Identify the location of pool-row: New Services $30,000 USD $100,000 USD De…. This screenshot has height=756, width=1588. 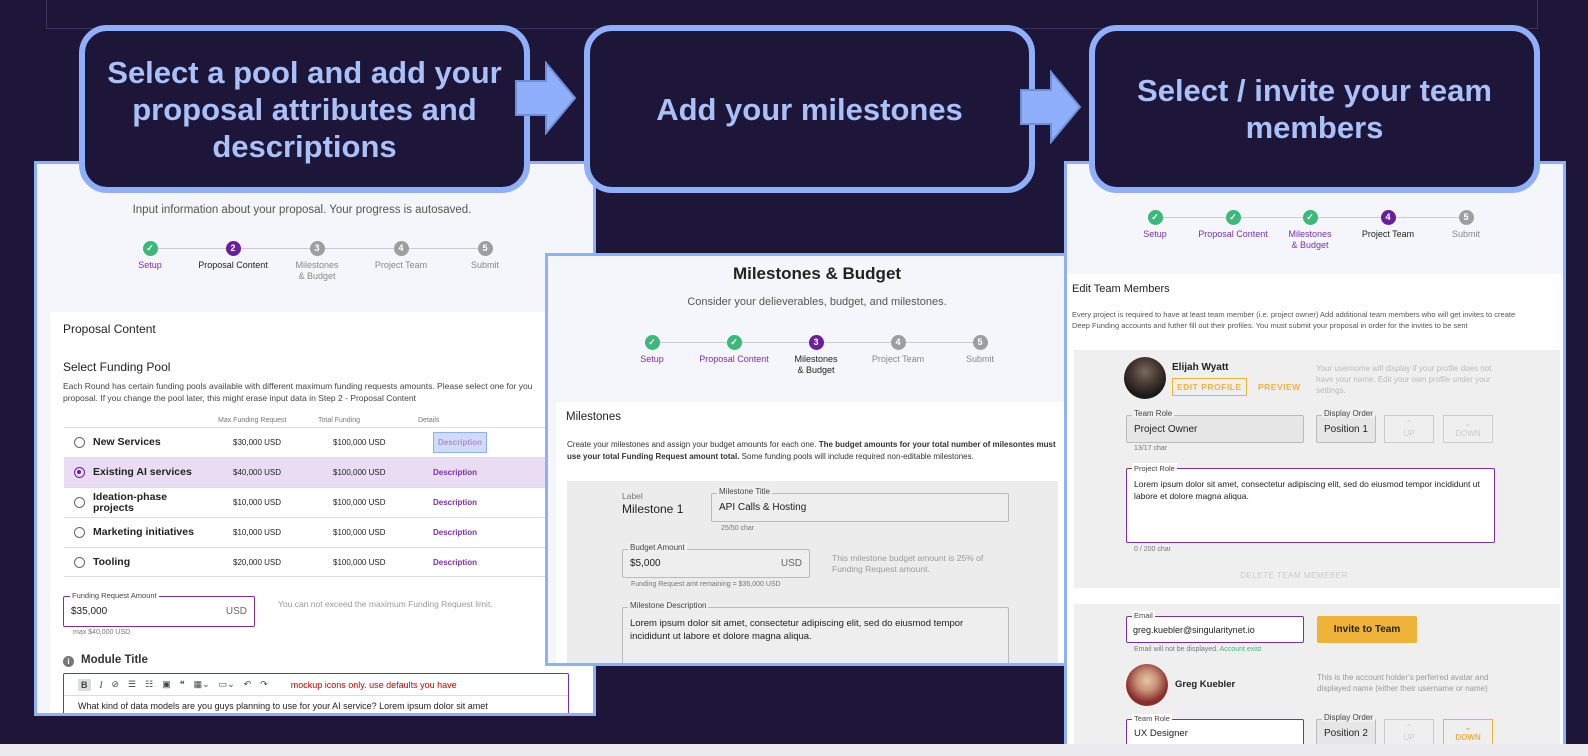
(328, 442).